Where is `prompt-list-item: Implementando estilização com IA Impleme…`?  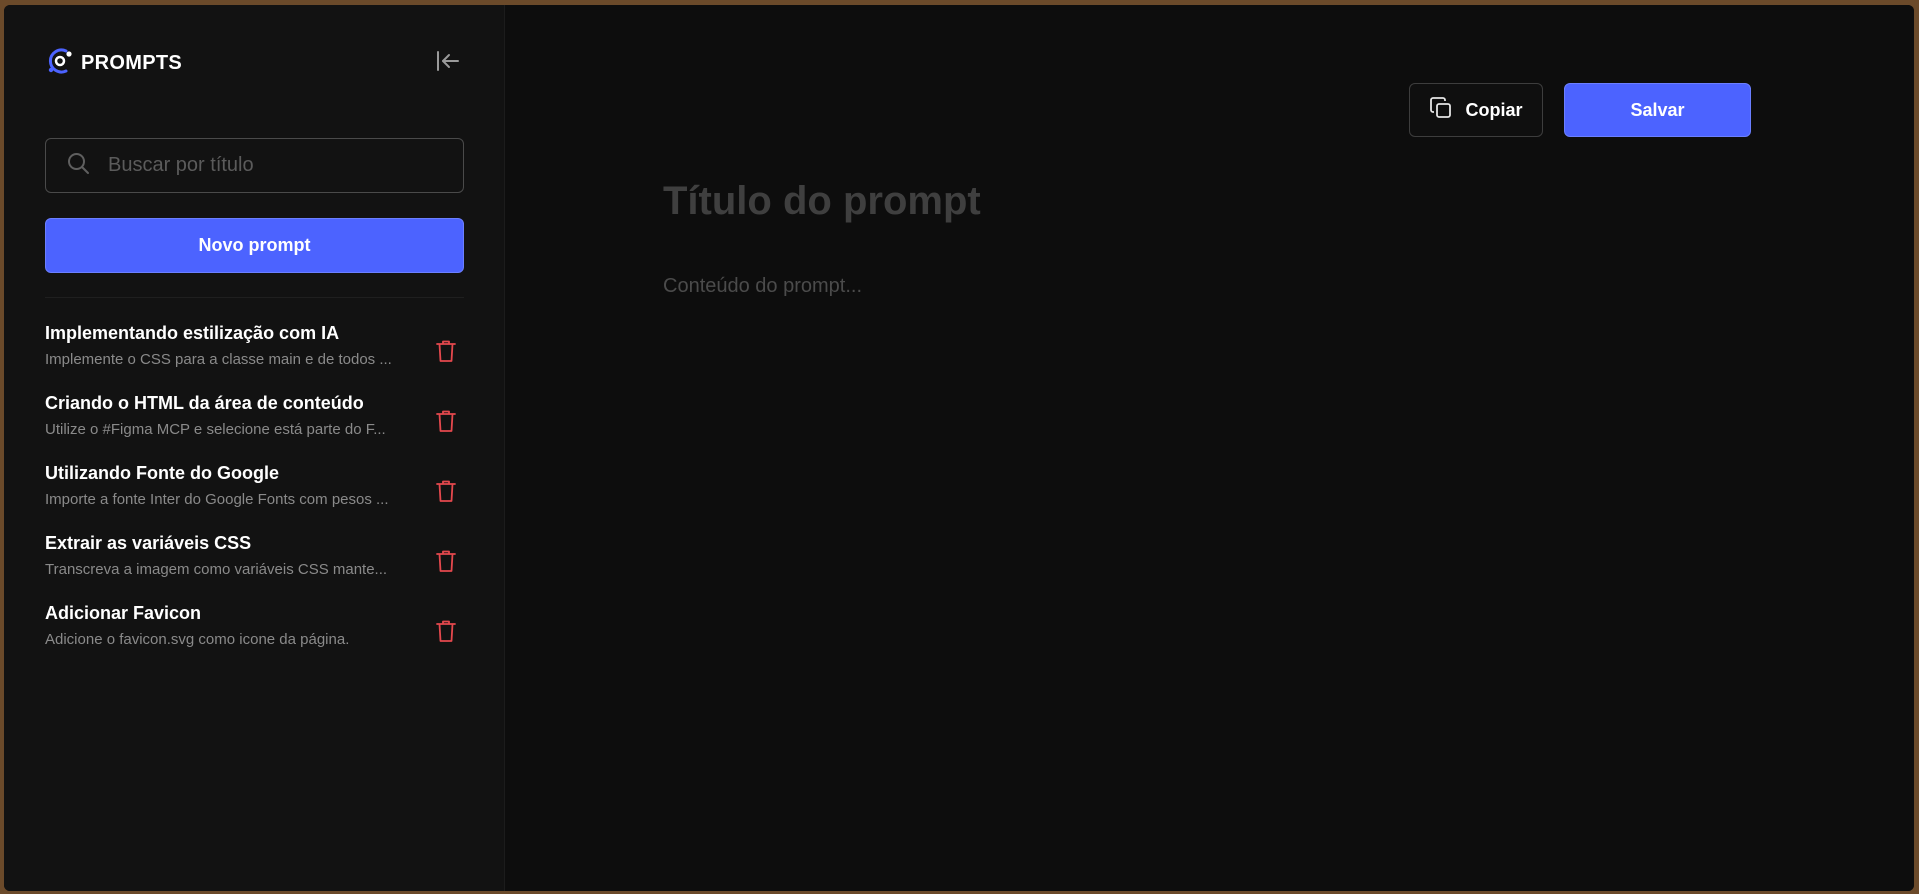
prompt-list-item: Implementando estilização com IA Impleme… is located at coordinates (254, 356).